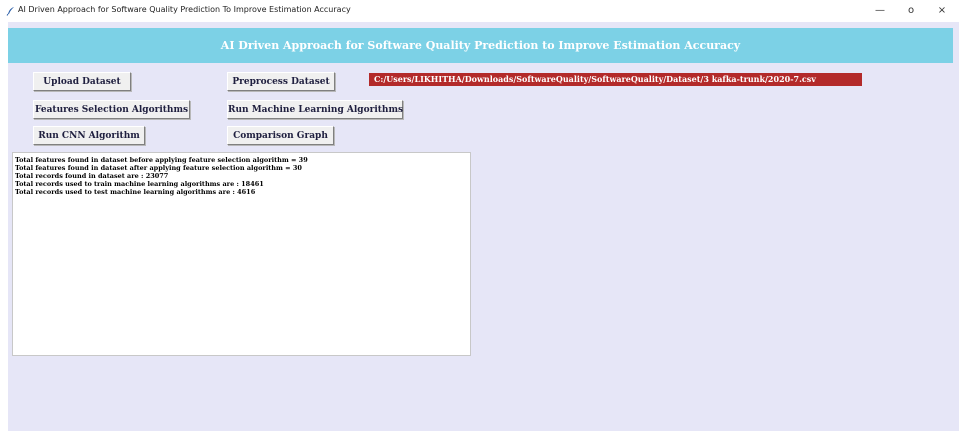 The image size is (967, 431). Describe the element at coordinates (89, 135) in the screenshot. I see `run-cnn-button: Run CNN Algorithm` at that location.